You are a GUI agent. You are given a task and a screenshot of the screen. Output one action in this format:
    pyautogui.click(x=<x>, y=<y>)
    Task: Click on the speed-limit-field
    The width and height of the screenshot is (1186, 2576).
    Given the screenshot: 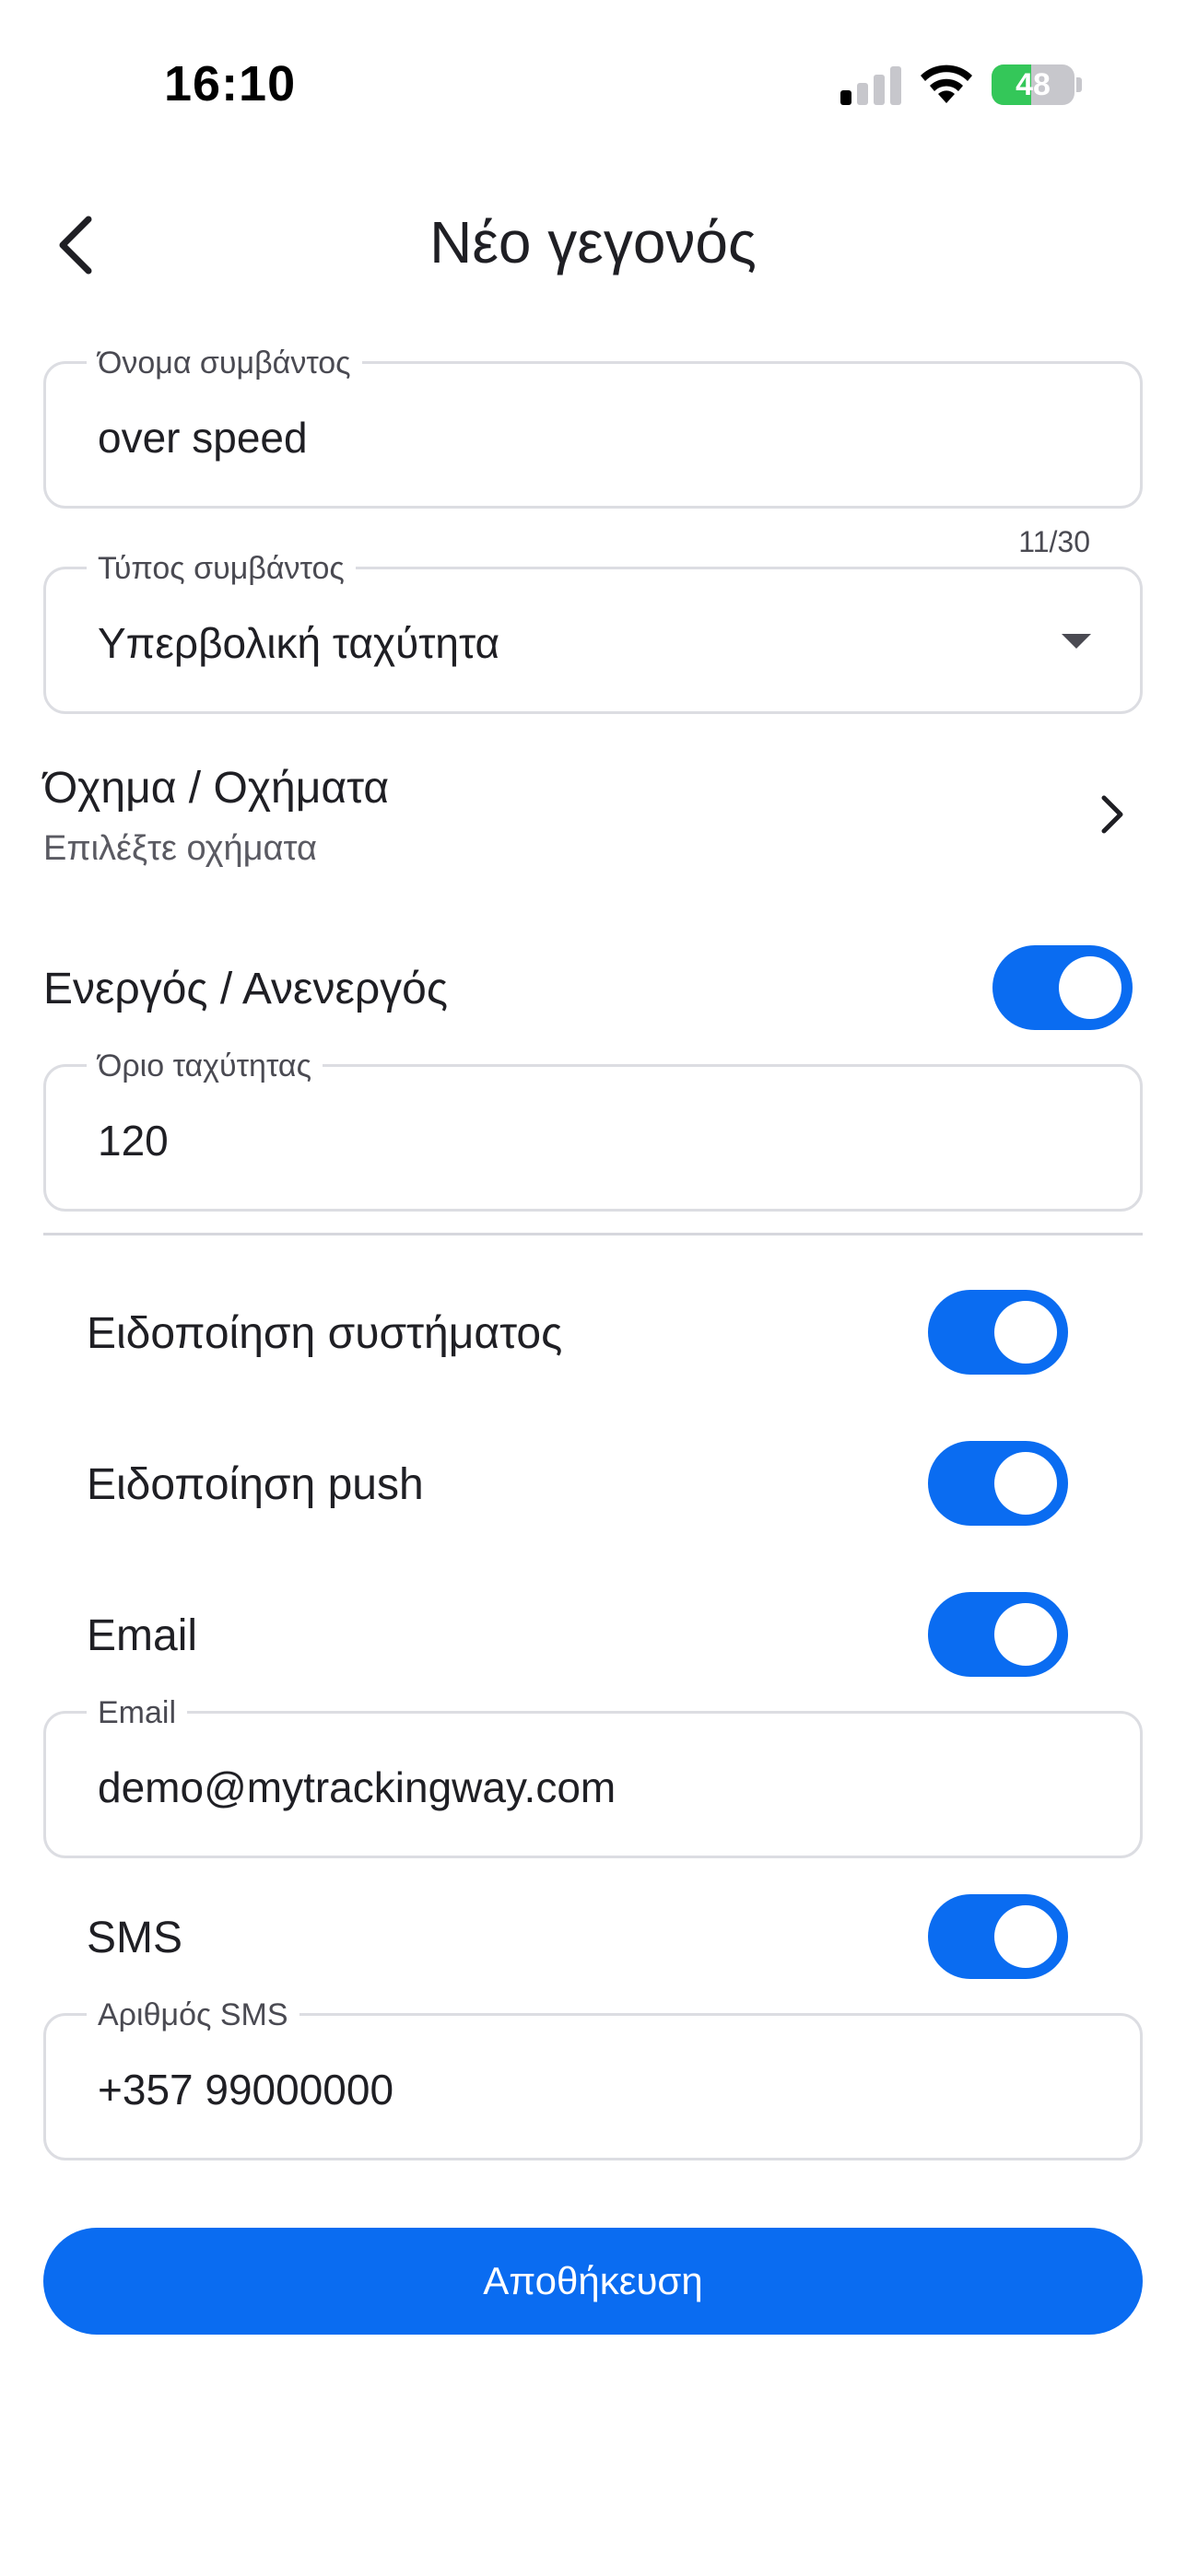 What is the action you would take?
    pyautogui.click(x=593, y=1138)
    